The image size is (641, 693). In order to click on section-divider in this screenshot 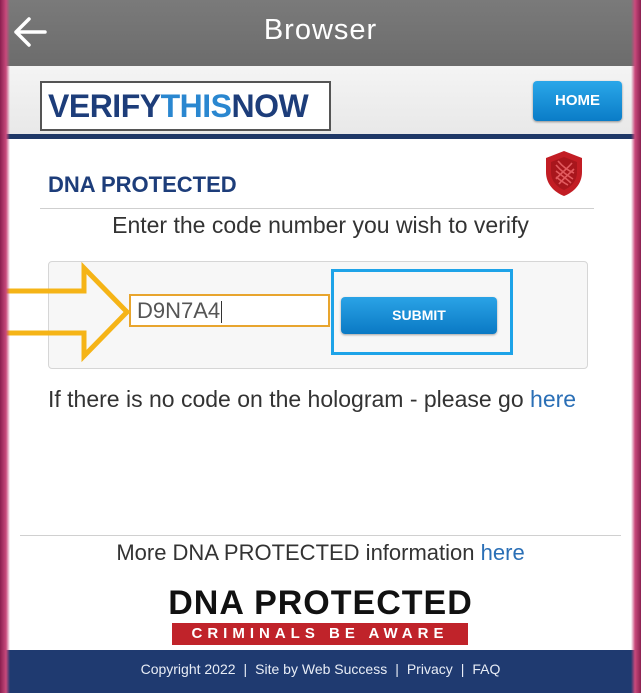, I will do `click(317, 208)`.